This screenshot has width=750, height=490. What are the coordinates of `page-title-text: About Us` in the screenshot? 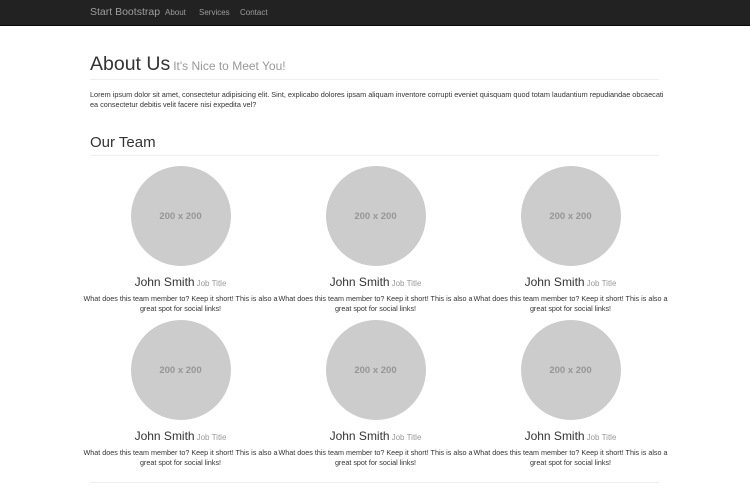 It's located at (130, 64).